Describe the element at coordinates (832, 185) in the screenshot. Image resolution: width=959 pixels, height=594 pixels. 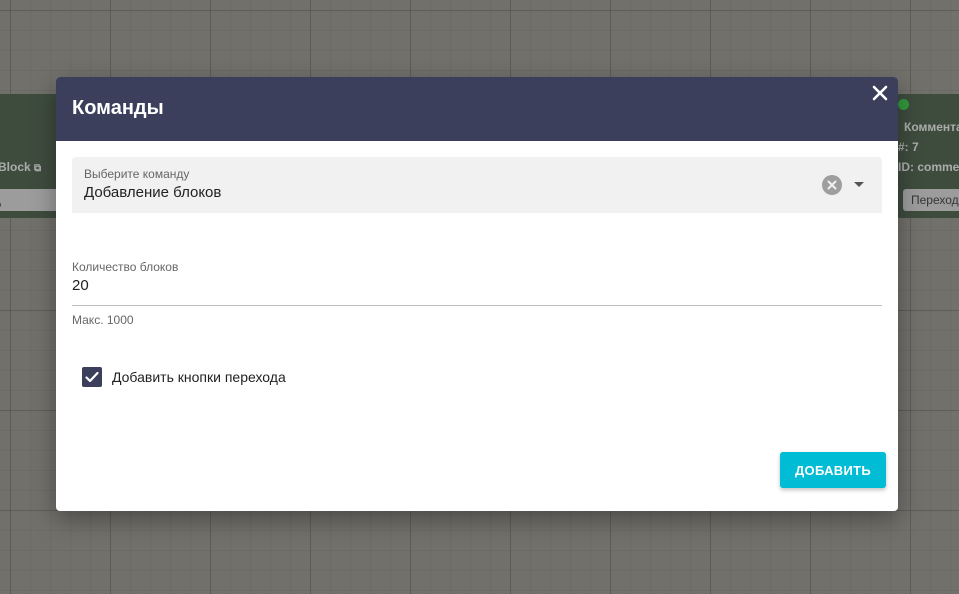
I see `clear-icon` at that location.